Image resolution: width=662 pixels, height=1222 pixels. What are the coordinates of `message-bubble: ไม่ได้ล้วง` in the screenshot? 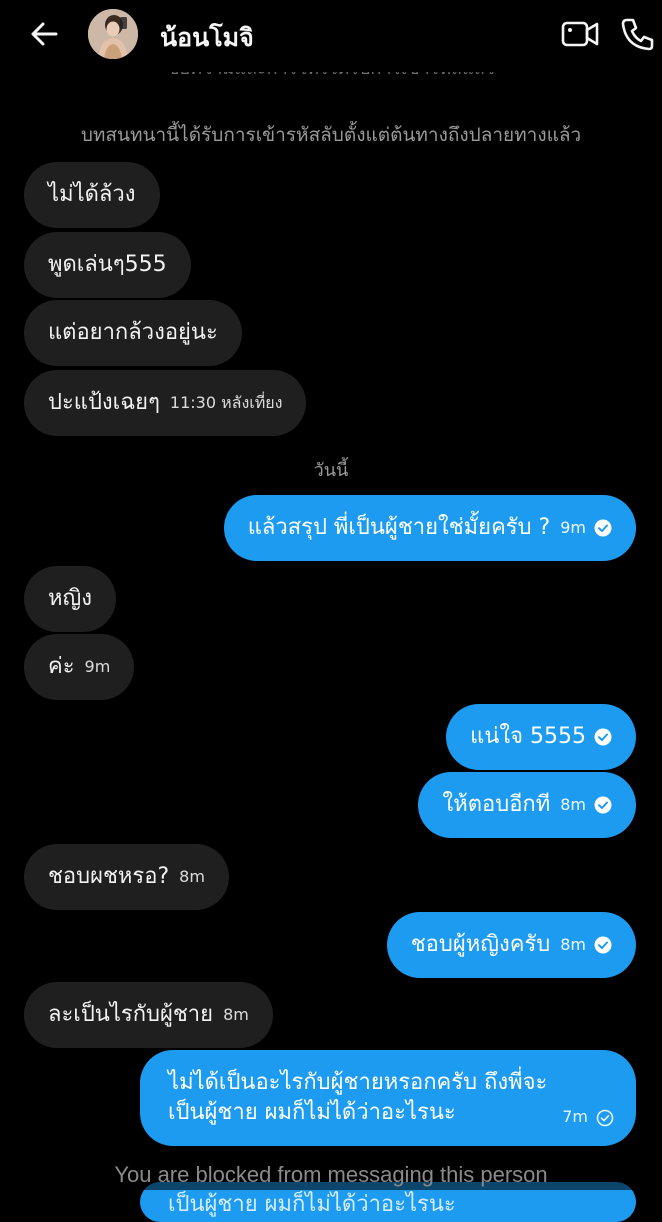 It's located at (92, 195).